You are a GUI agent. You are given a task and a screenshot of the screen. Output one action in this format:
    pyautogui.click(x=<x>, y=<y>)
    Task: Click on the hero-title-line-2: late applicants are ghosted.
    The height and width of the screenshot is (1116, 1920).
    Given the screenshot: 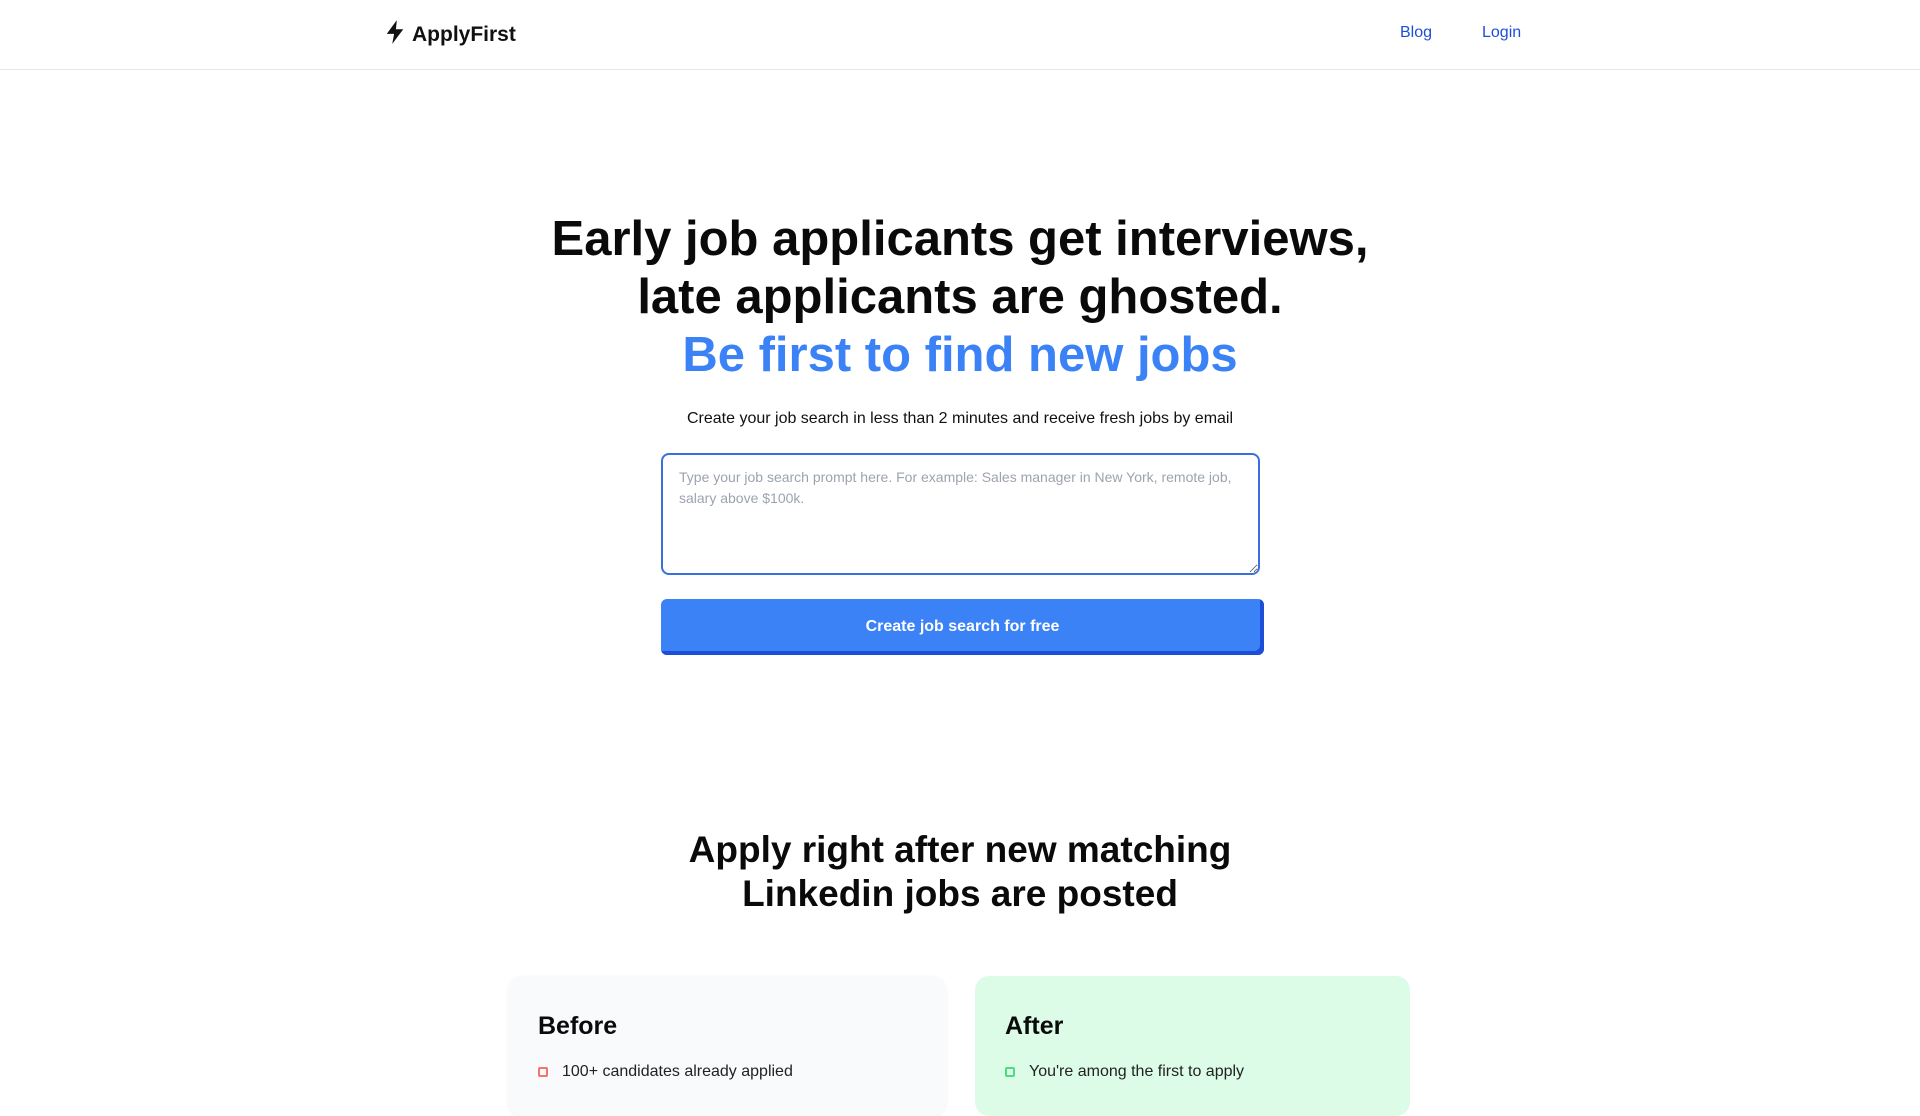 What is the action you would take?
    pyautogui.click(x=960, y=297)
    